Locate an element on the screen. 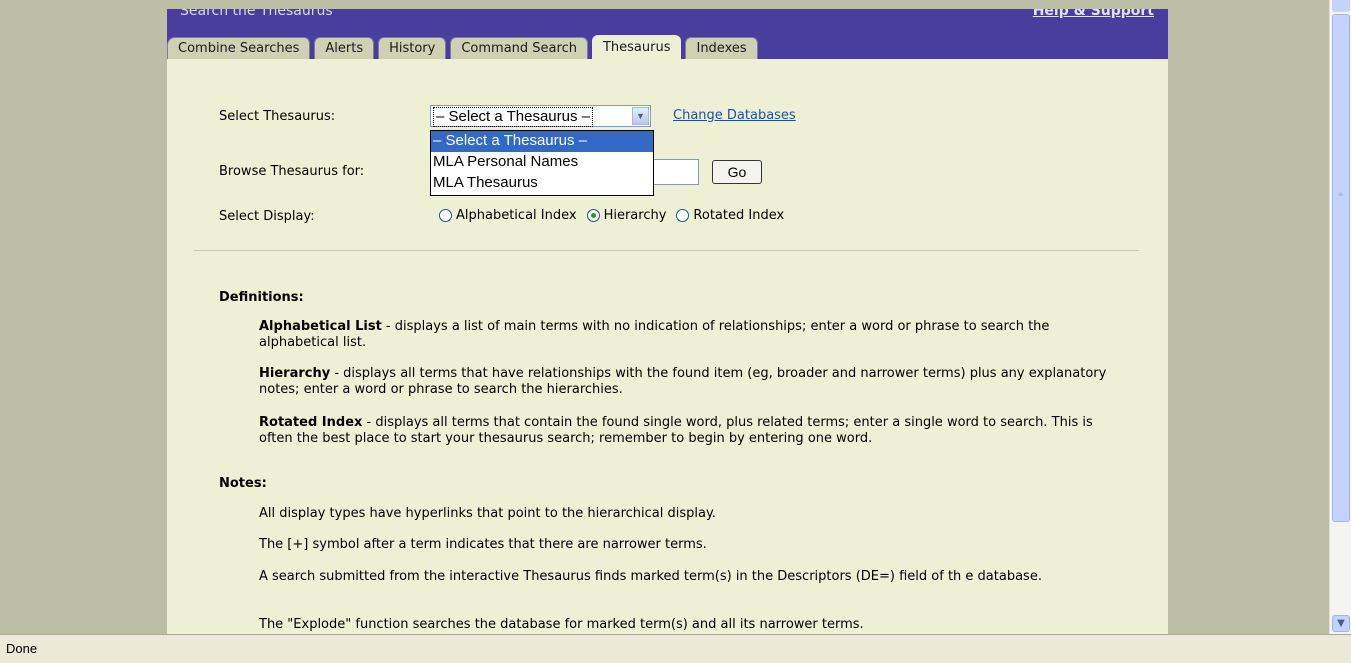 The height and width of the screenshot is (663, 1351). definition-term: Hierarchy is located at coordinates (295, 373).